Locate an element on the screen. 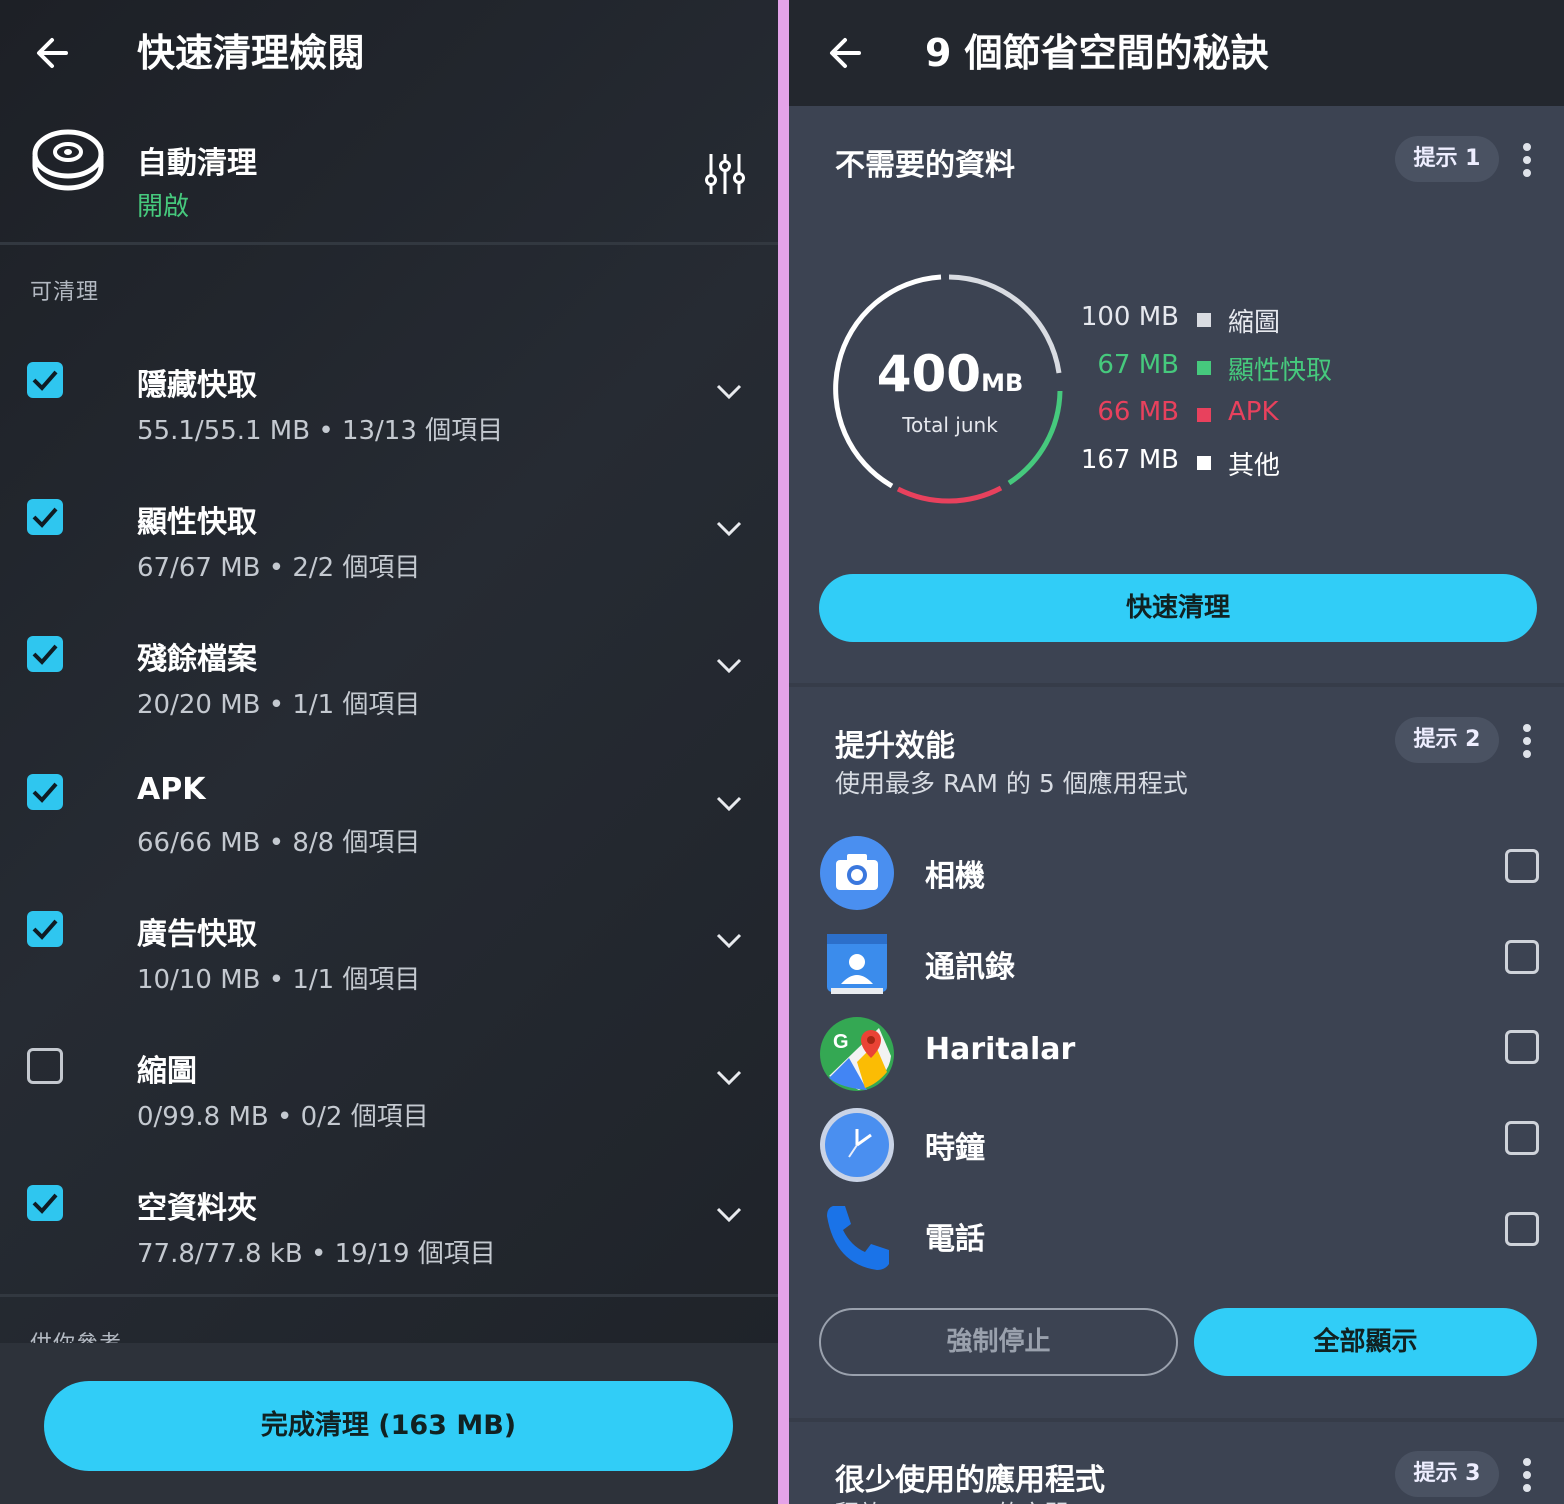 Image resolution: width=1564 pixels, height=1504 pixels. tip-badge: 提示 3 is located at coordinates (1447, 1474).